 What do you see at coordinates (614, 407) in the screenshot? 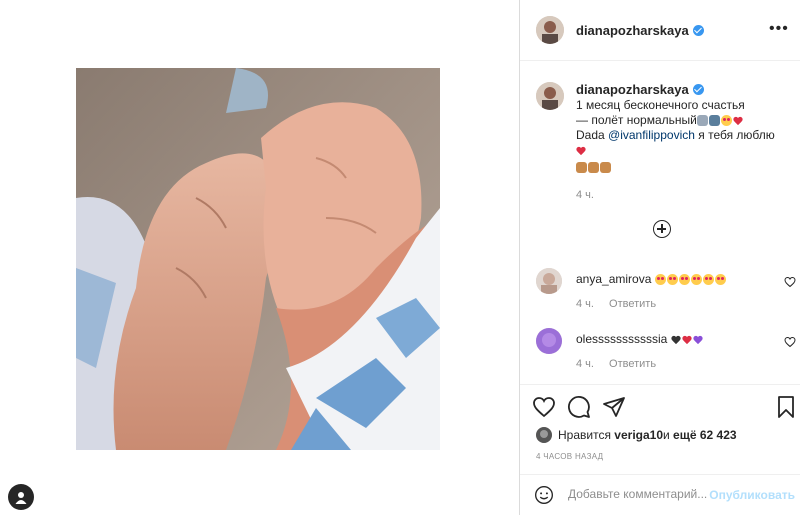
I see `send-icon` at bounding box center [614, 407].